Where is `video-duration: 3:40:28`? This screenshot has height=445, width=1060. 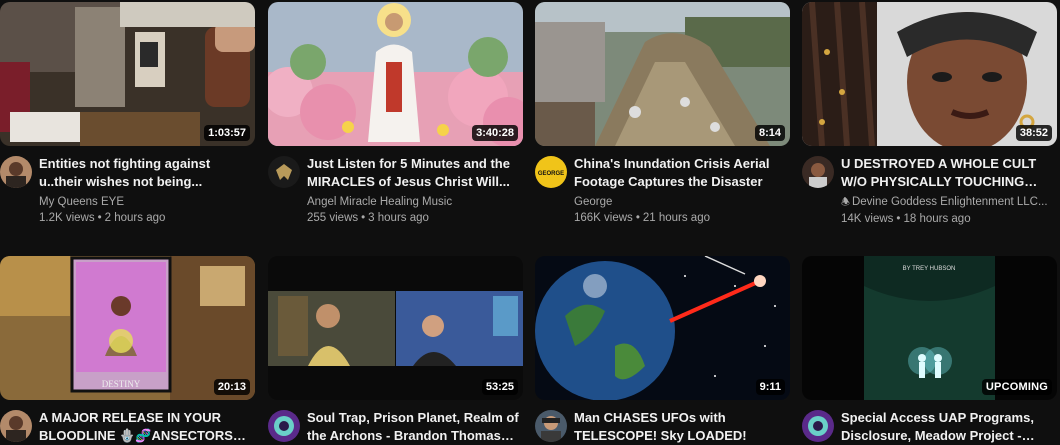
video-duration: 3:40:28 is located at coordinates (495, 133).